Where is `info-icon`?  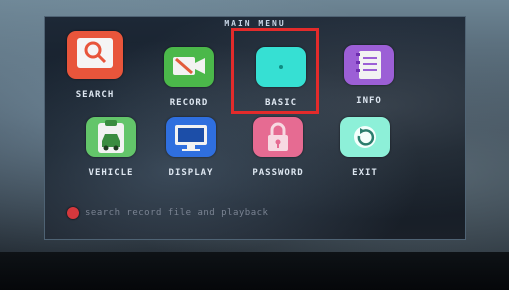 info-icon is located at coordinates (369, 65).